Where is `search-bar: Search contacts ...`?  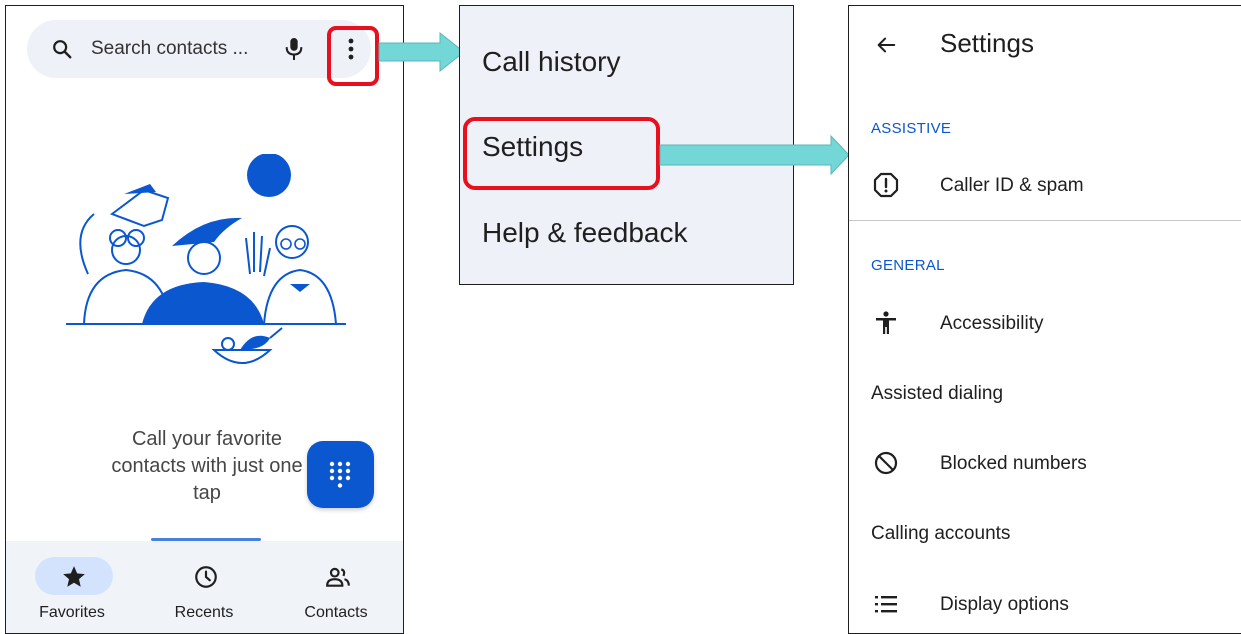
search-bar: Search contacts ... is located at coordinates (199, 49).